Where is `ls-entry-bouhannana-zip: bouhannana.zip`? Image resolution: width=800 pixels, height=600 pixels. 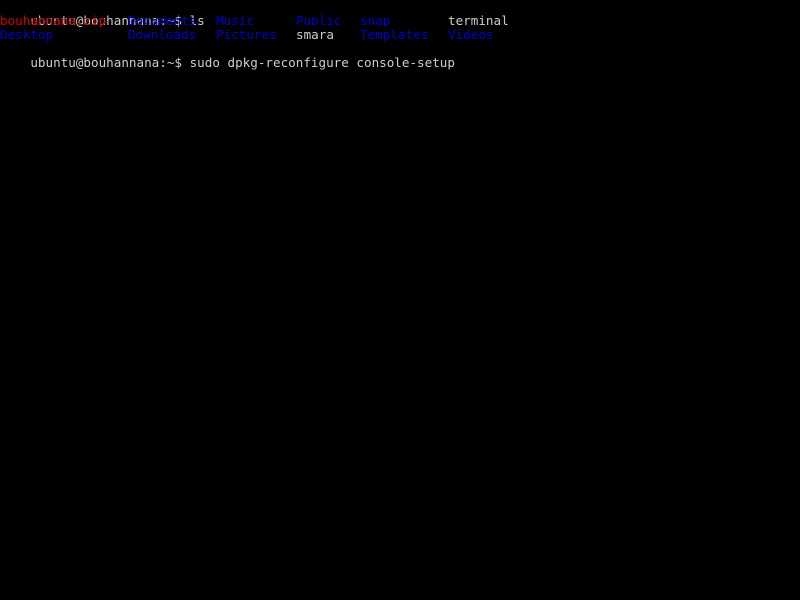 ls-entry-bouhannana-zip: bouhannana.zip is located at coordinates (53, 21).